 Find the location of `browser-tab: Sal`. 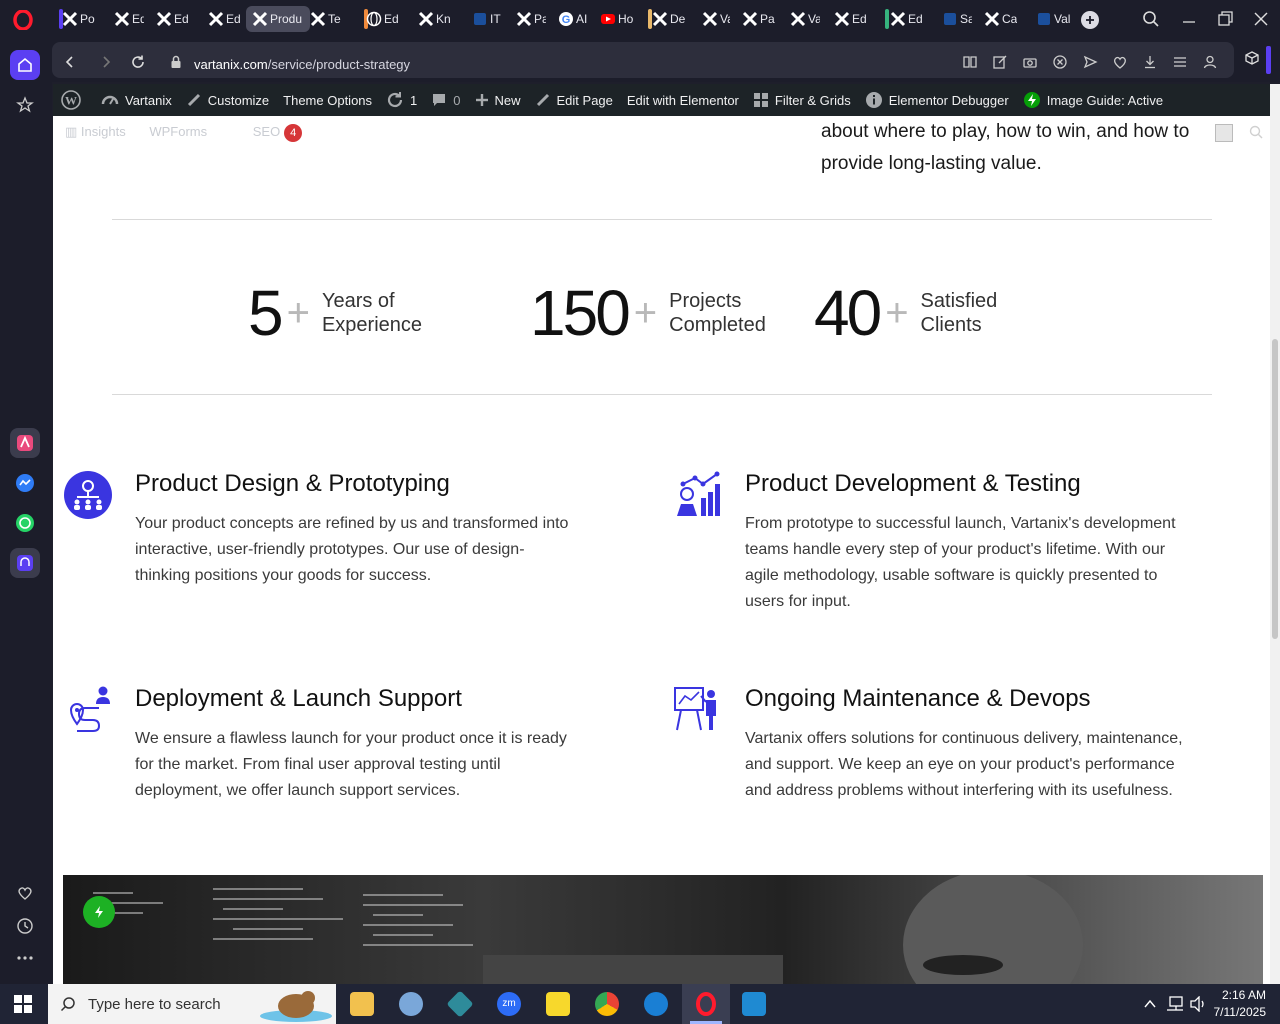

browser-tab: Sal is located at coordinates (956, 19).